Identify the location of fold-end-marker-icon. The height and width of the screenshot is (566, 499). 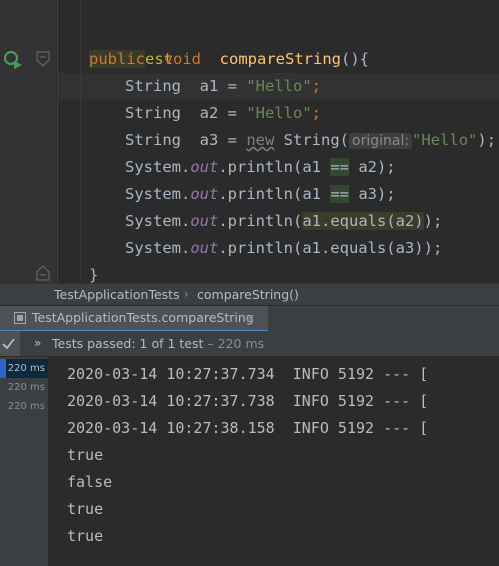
(43, 273).